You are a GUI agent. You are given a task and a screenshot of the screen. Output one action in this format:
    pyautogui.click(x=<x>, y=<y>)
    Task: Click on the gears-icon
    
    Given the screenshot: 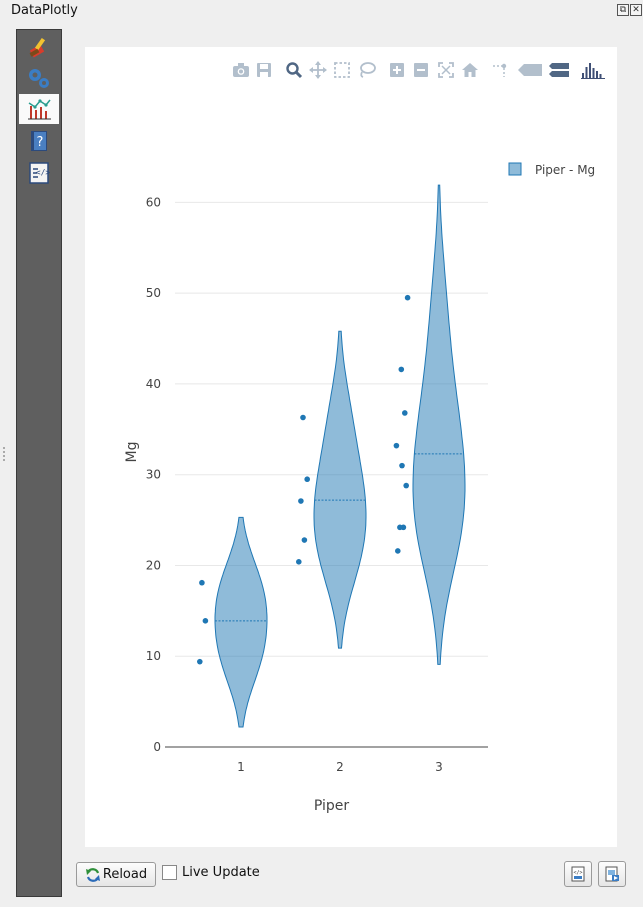 What is the action you would take?
    pyautogui.click(x=39, y=78)
    